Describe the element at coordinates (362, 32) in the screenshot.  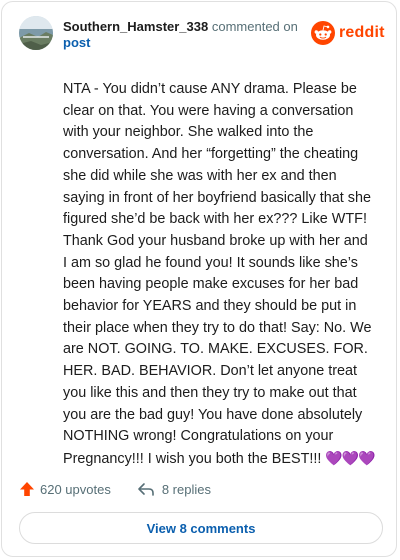
I see `reddit-wordmark: reddit` at that location.